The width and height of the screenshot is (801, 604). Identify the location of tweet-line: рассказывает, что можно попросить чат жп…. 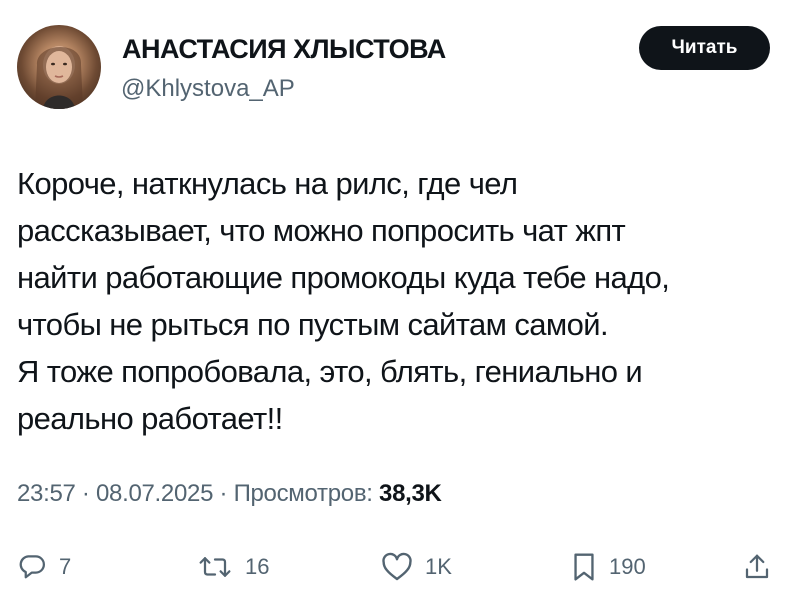
(321, 230).